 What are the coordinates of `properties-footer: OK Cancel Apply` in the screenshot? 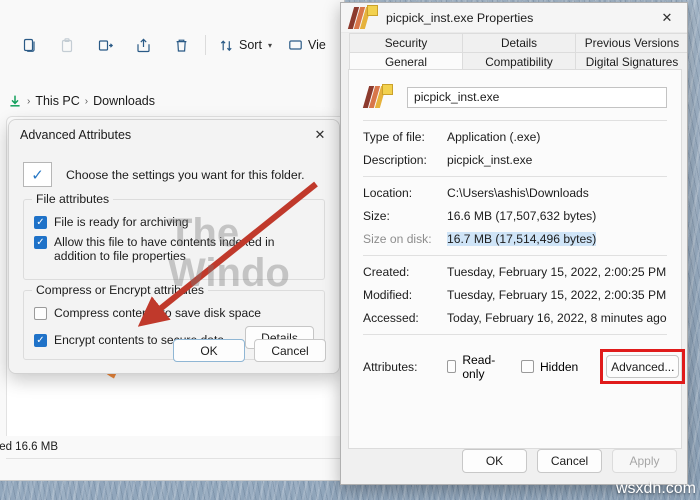 It's located at (569, 461).